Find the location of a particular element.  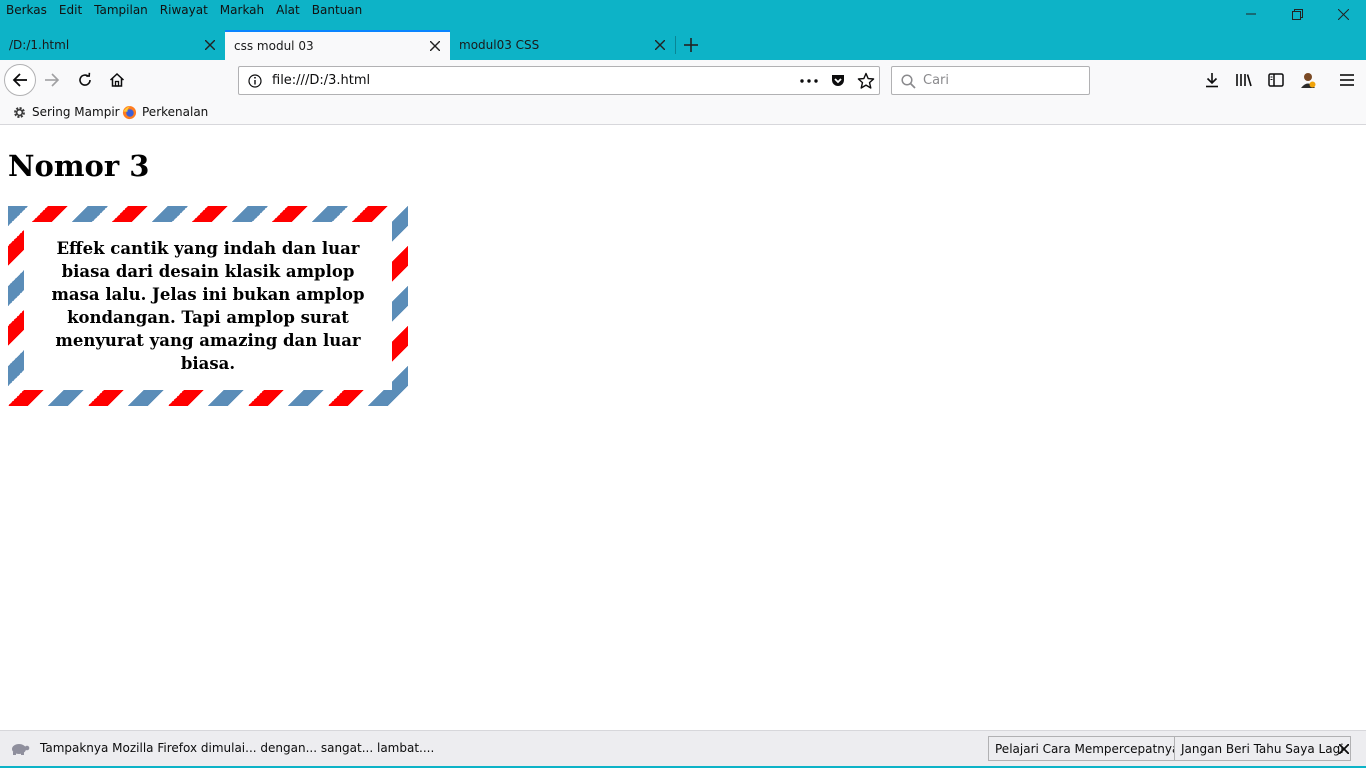

menu-alat: Alat is located at coordinates (288, 10).